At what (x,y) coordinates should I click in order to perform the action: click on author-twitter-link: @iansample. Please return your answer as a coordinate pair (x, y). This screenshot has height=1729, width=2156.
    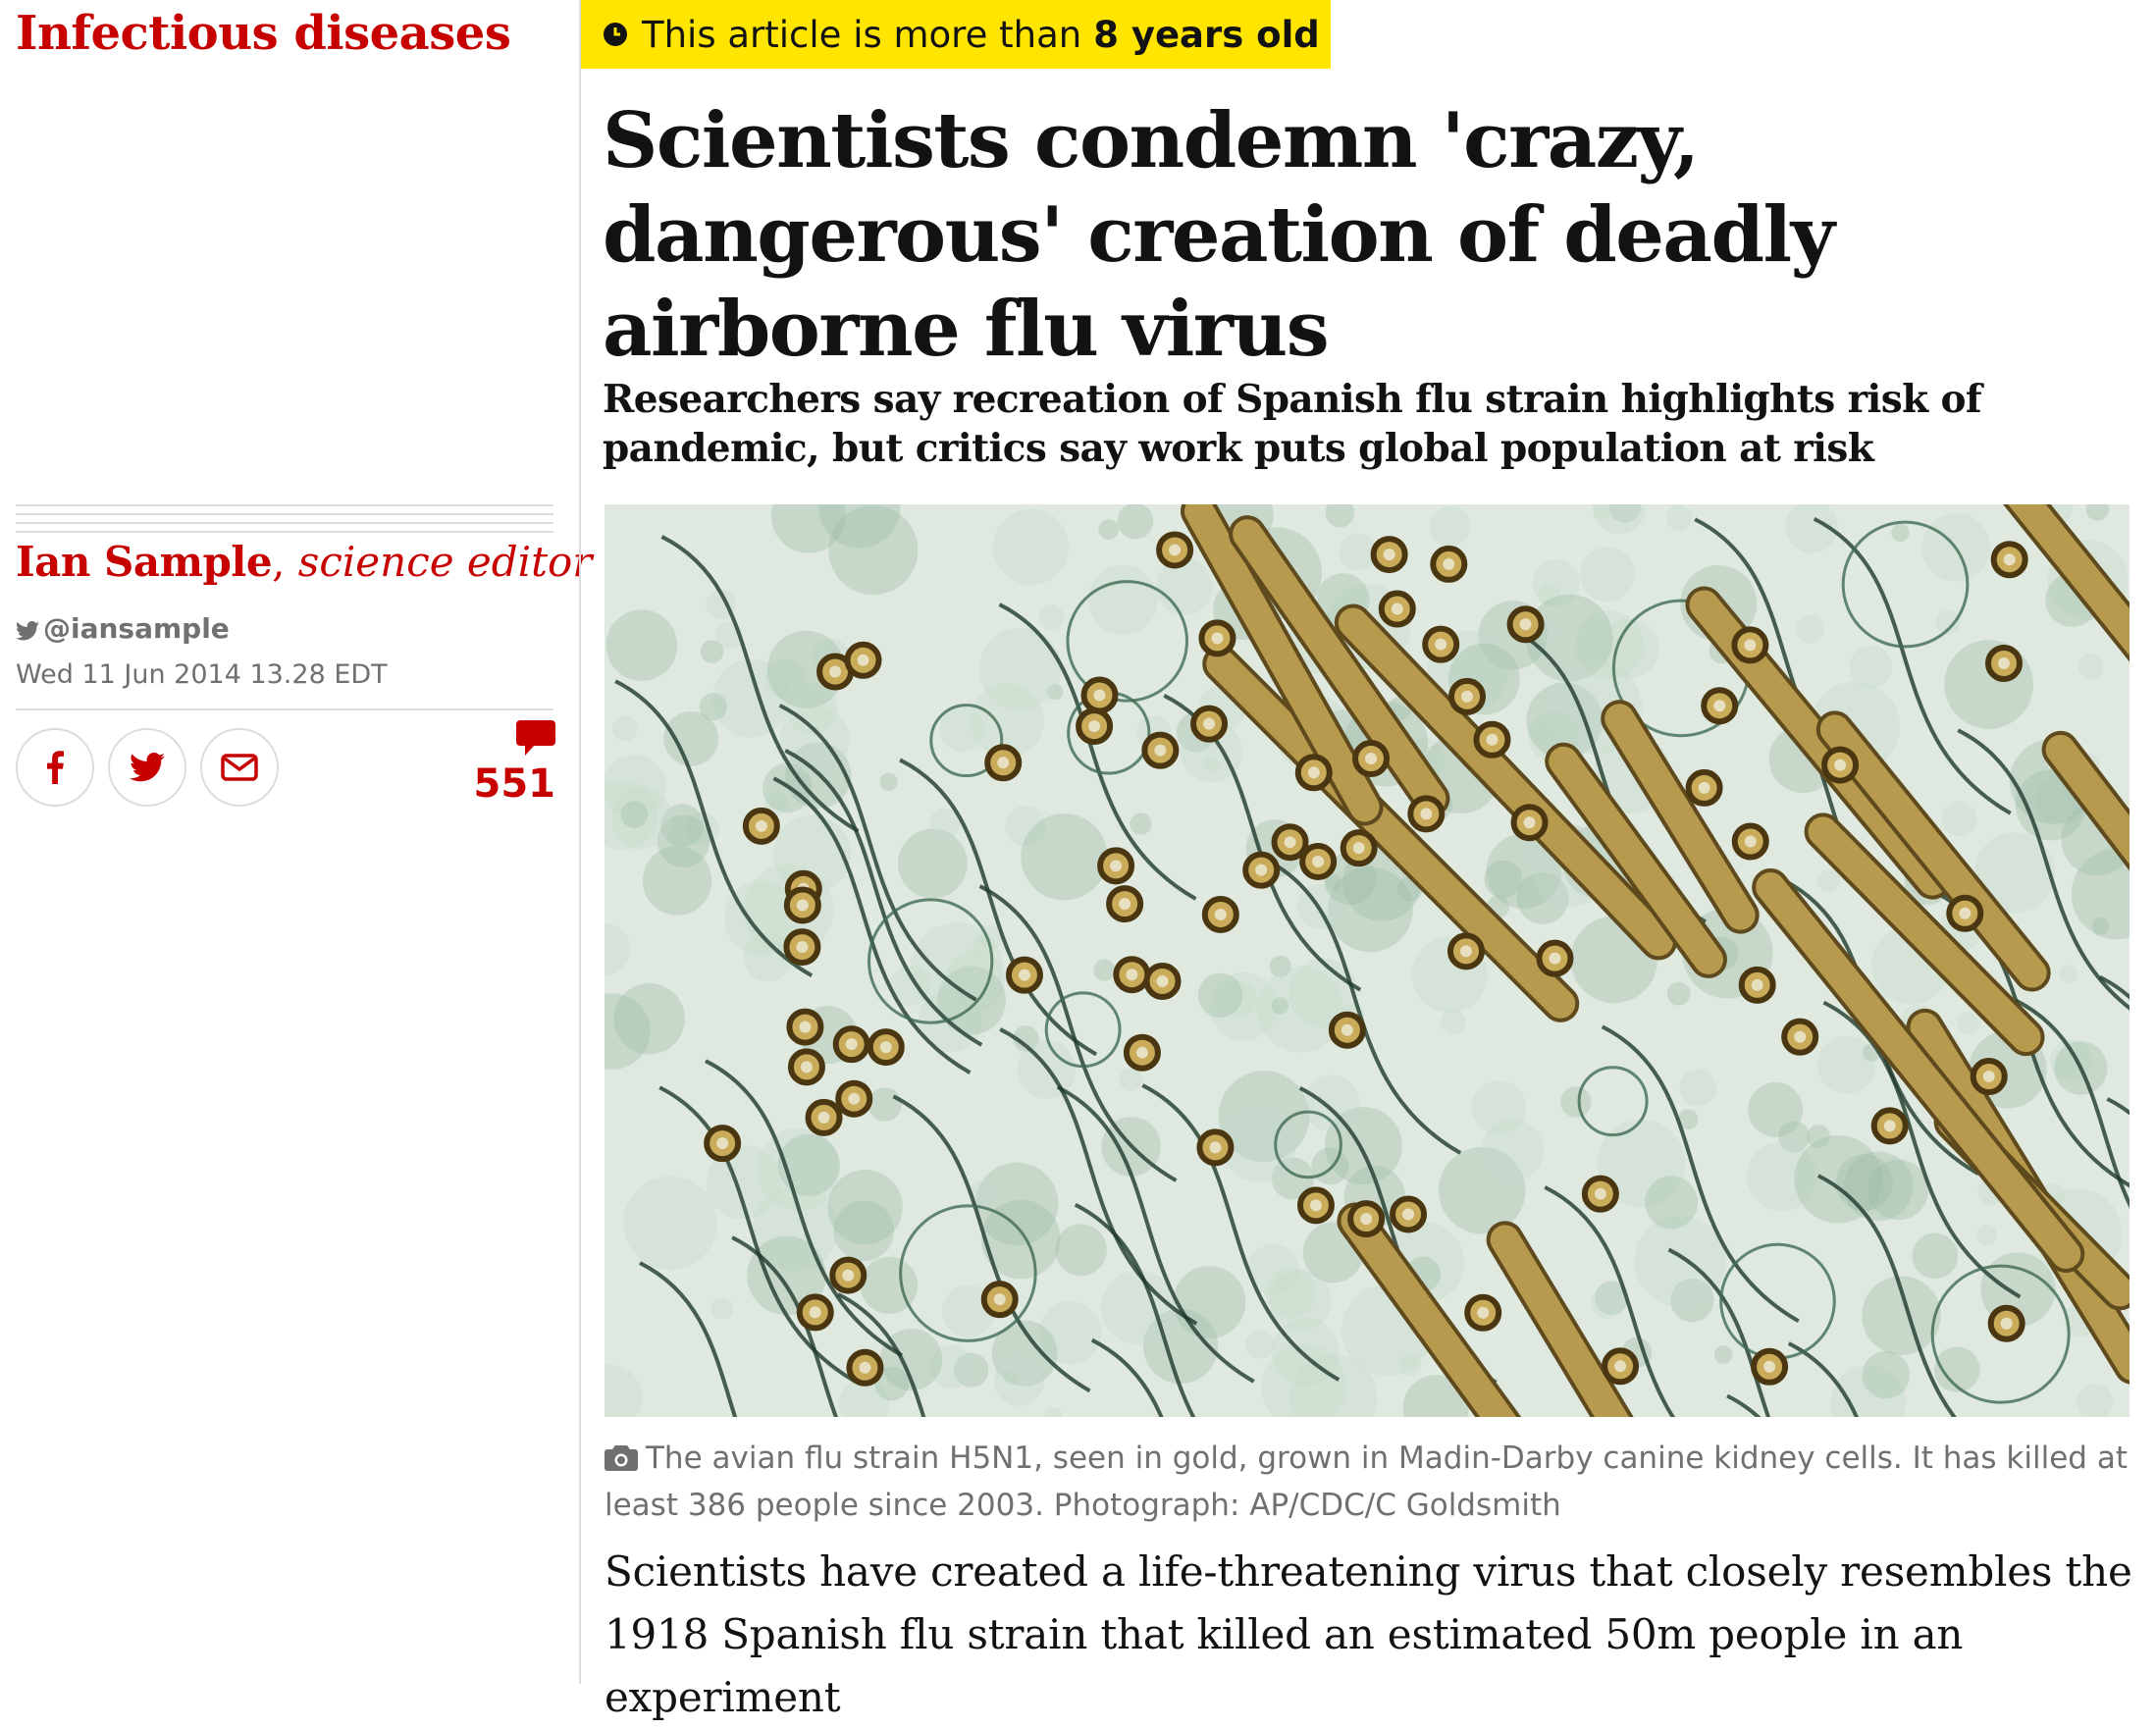
    Looking at the image, I should click on (123, 628).